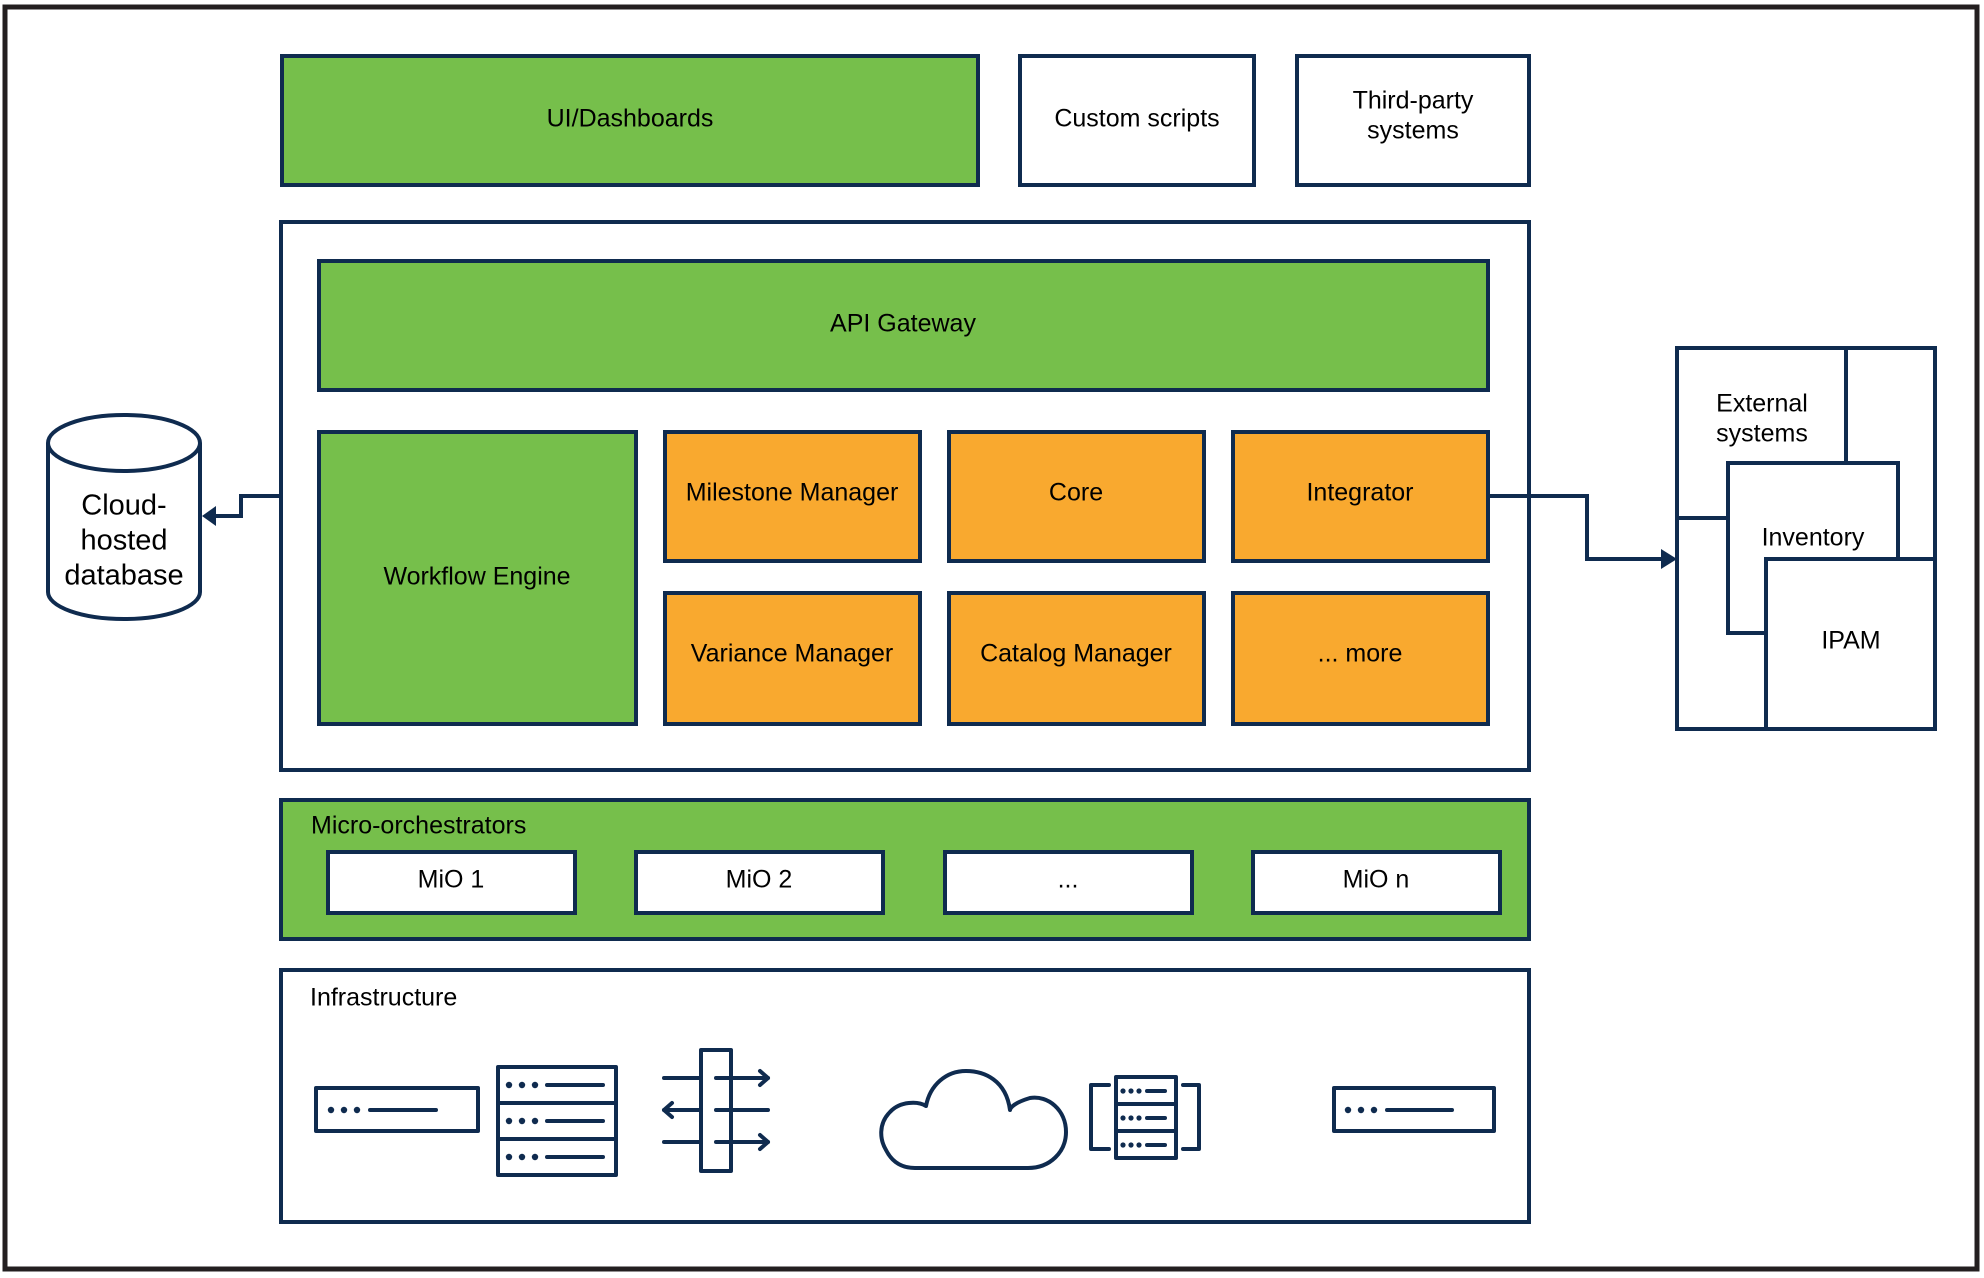 The width and height of the screenshot is (1984, 1278). What do you see at coordinates (123, 506) in the screenshot?
I see `database-label-line1: Cloud-` at bounding box center [123, 506].